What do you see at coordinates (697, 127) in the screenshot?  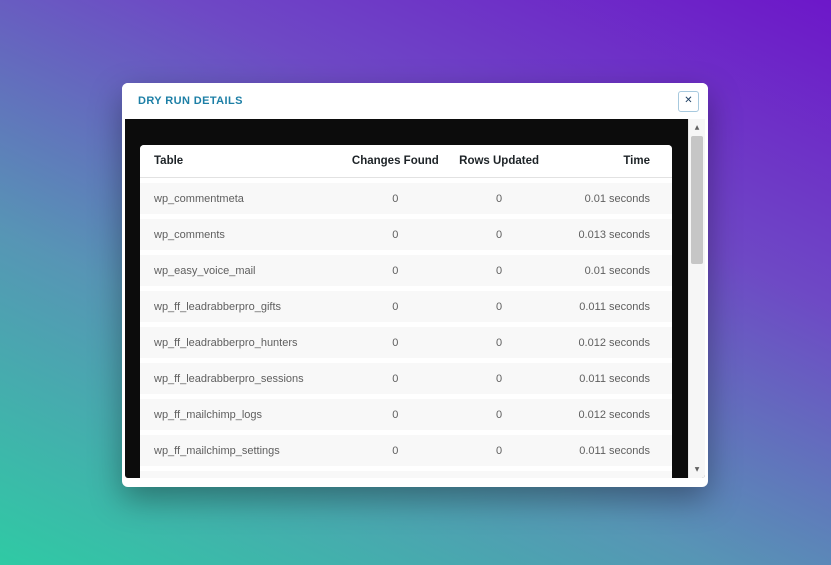 I see `scroll-up-icon: ▲` at bounding box center [697, 127].